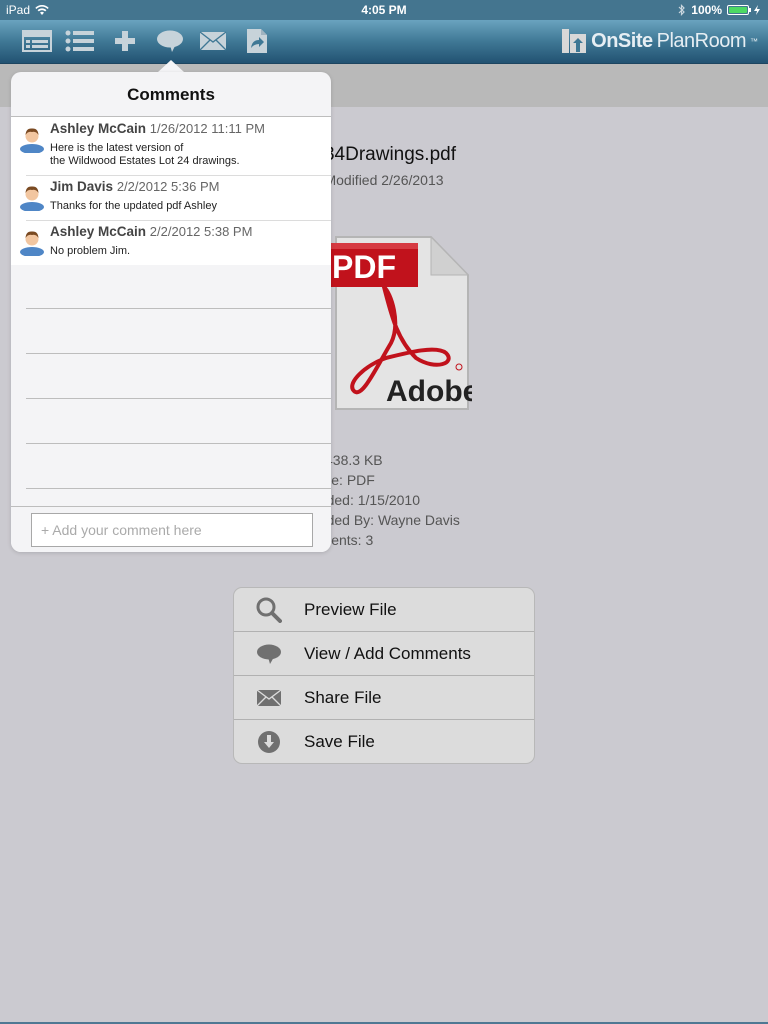  I want to click on pdf-label: PDF, so click(364, 267).